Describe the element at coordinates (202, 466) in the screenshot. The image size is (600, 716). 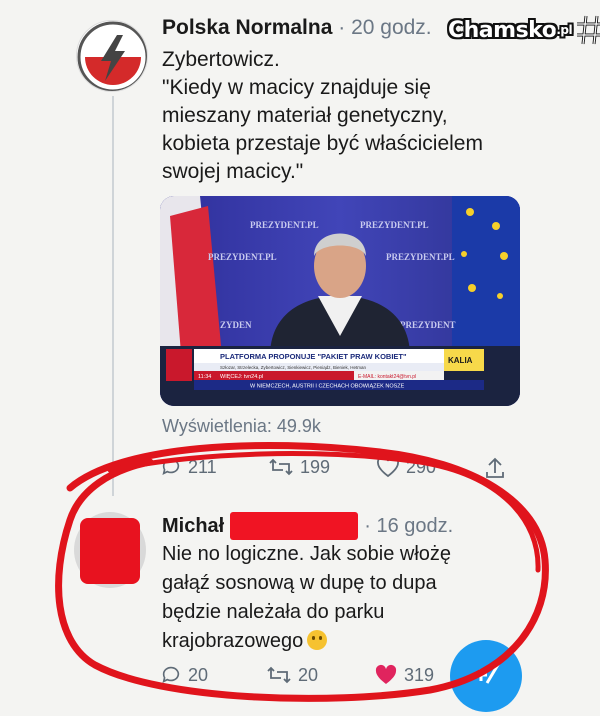
I see `reply-count: 211` at that location.